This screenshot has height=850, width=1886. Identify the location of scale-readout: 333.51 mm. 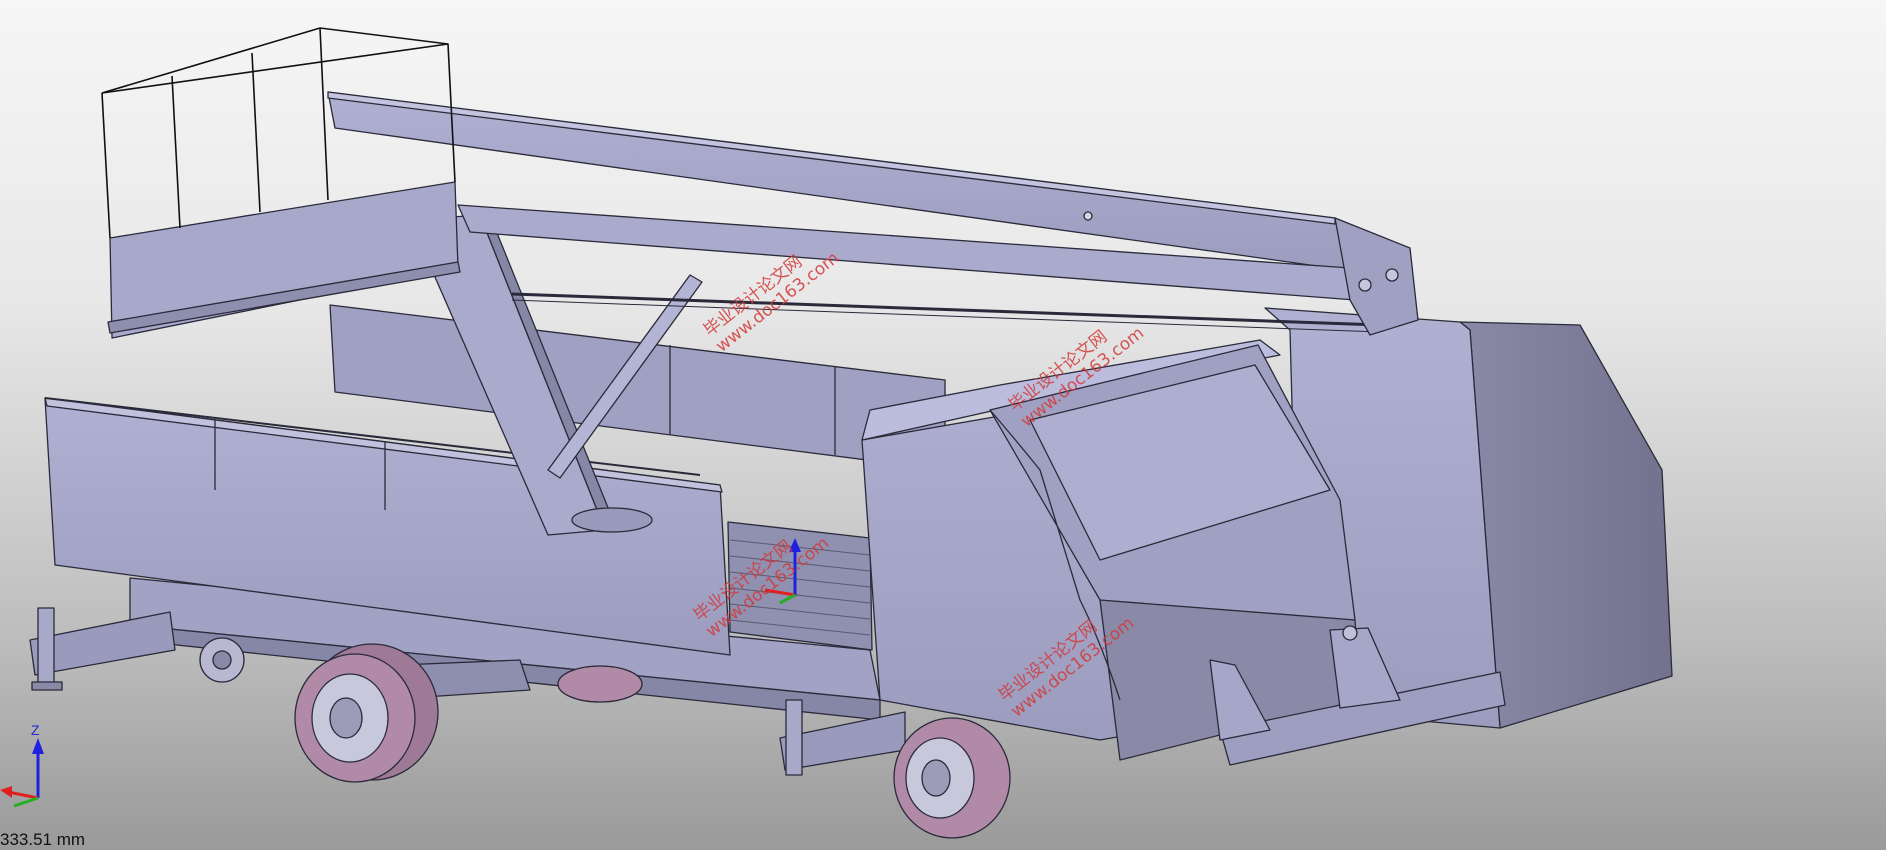
(43, 839).